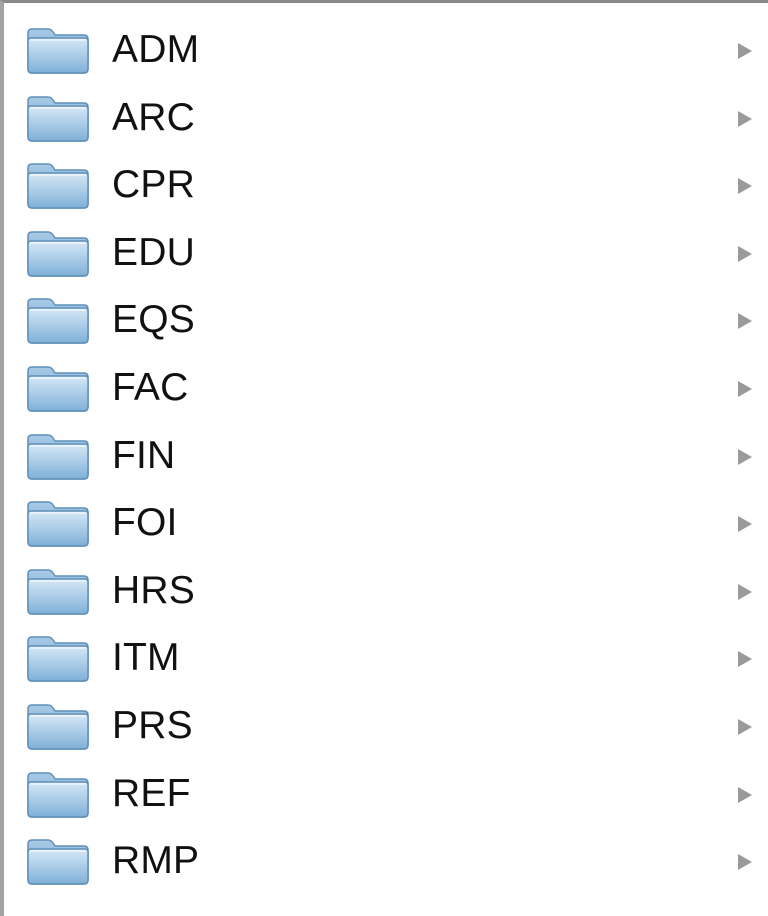 The image size is (768, 916). Describe the element at coordinates (386, 115) in the screenshot. I see `folder-row-arc: ARC` at that location.